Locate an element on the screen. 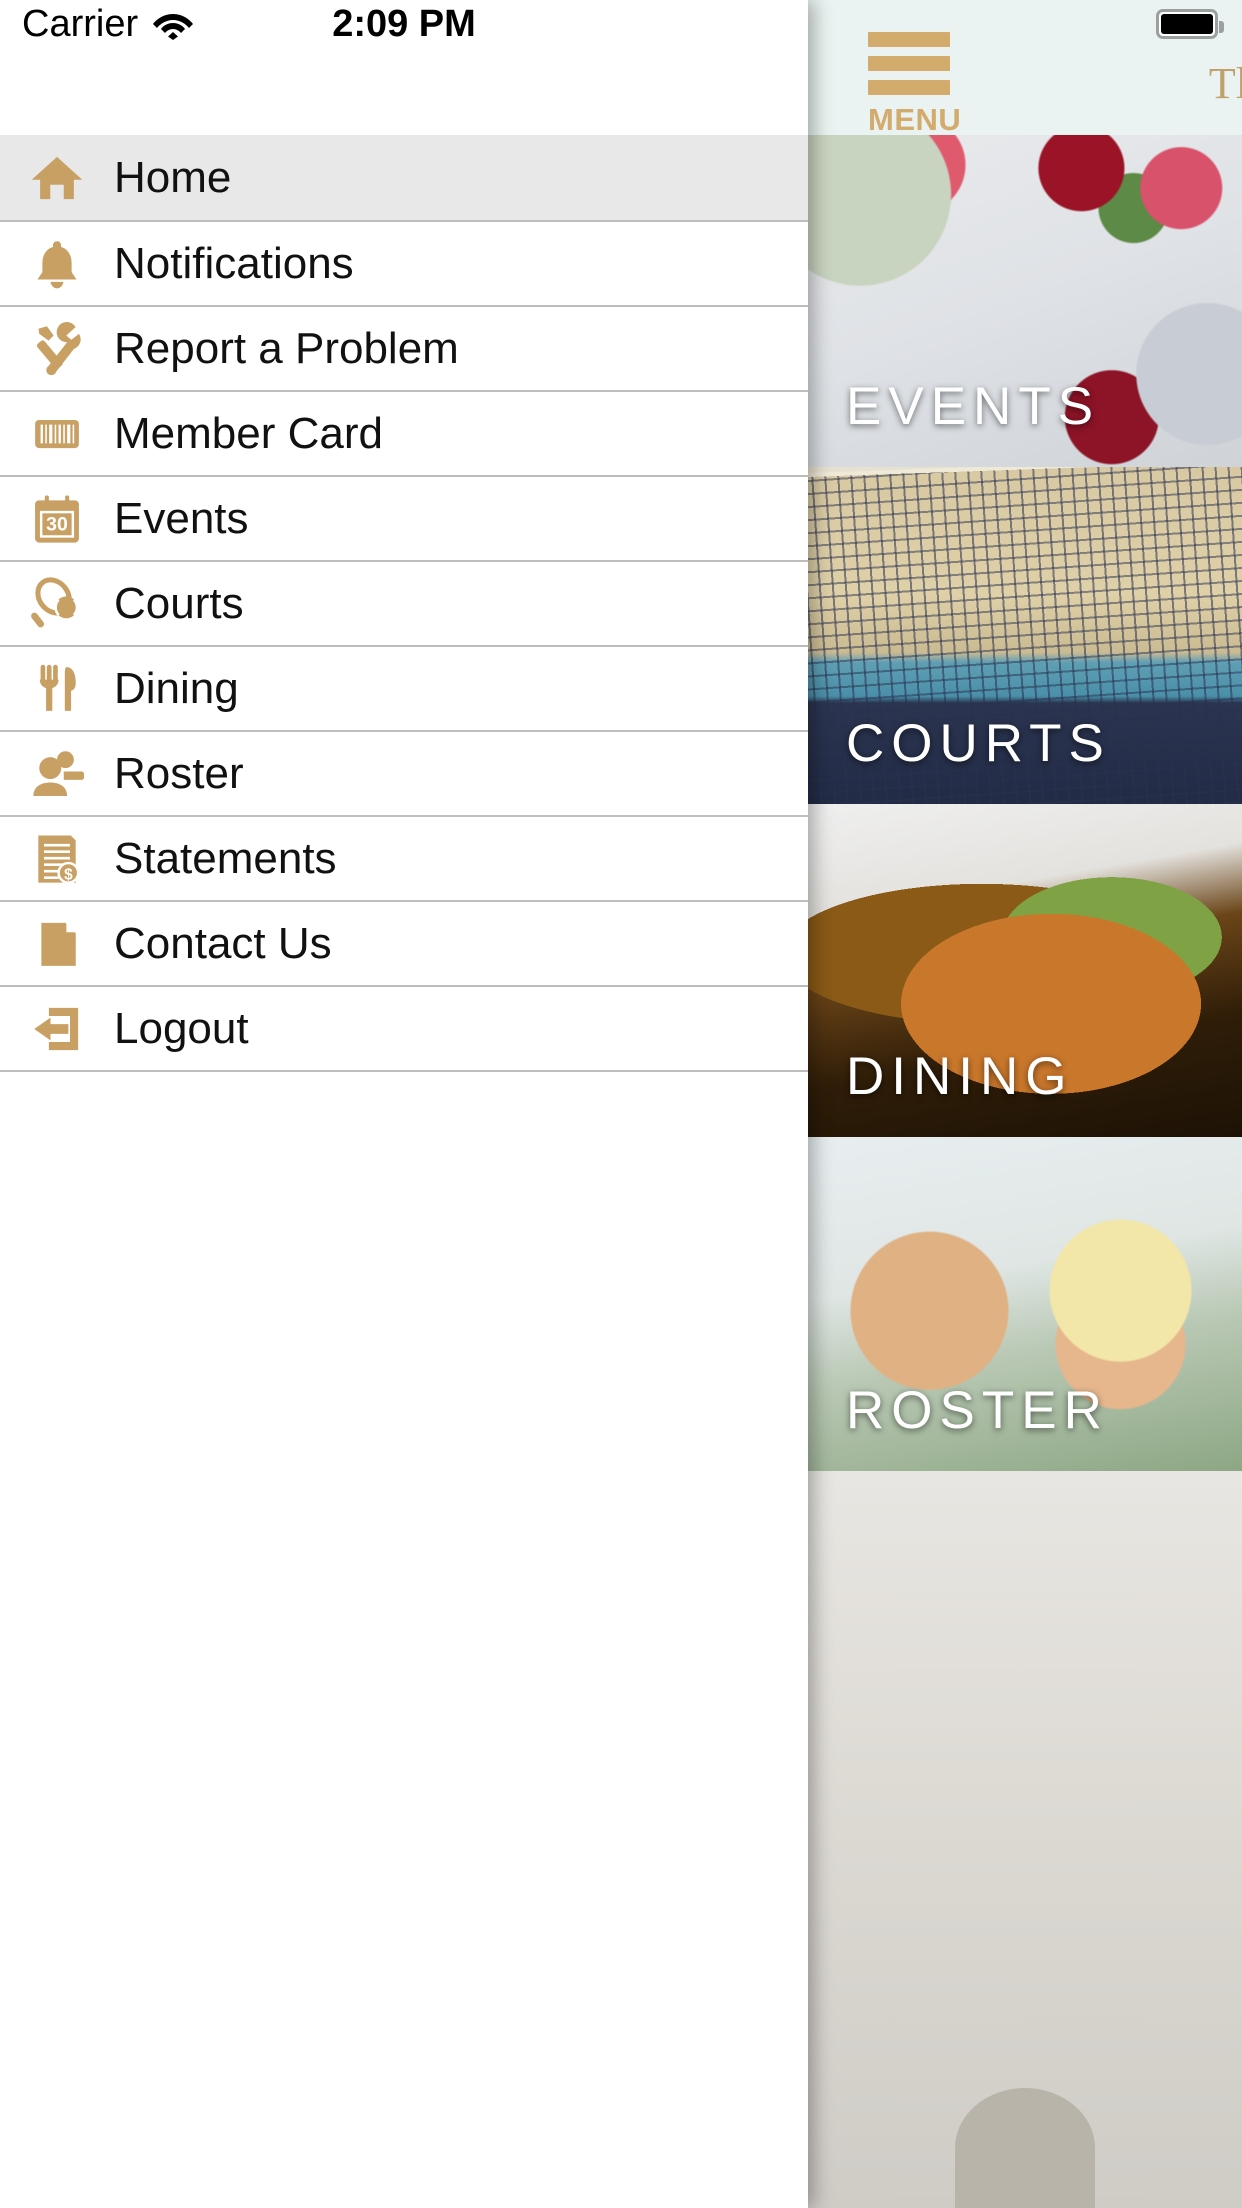 The height and width of the screenshot is (2208, 1242). drawer-item-member-card: Member Card is located at coordinates (404, 432).